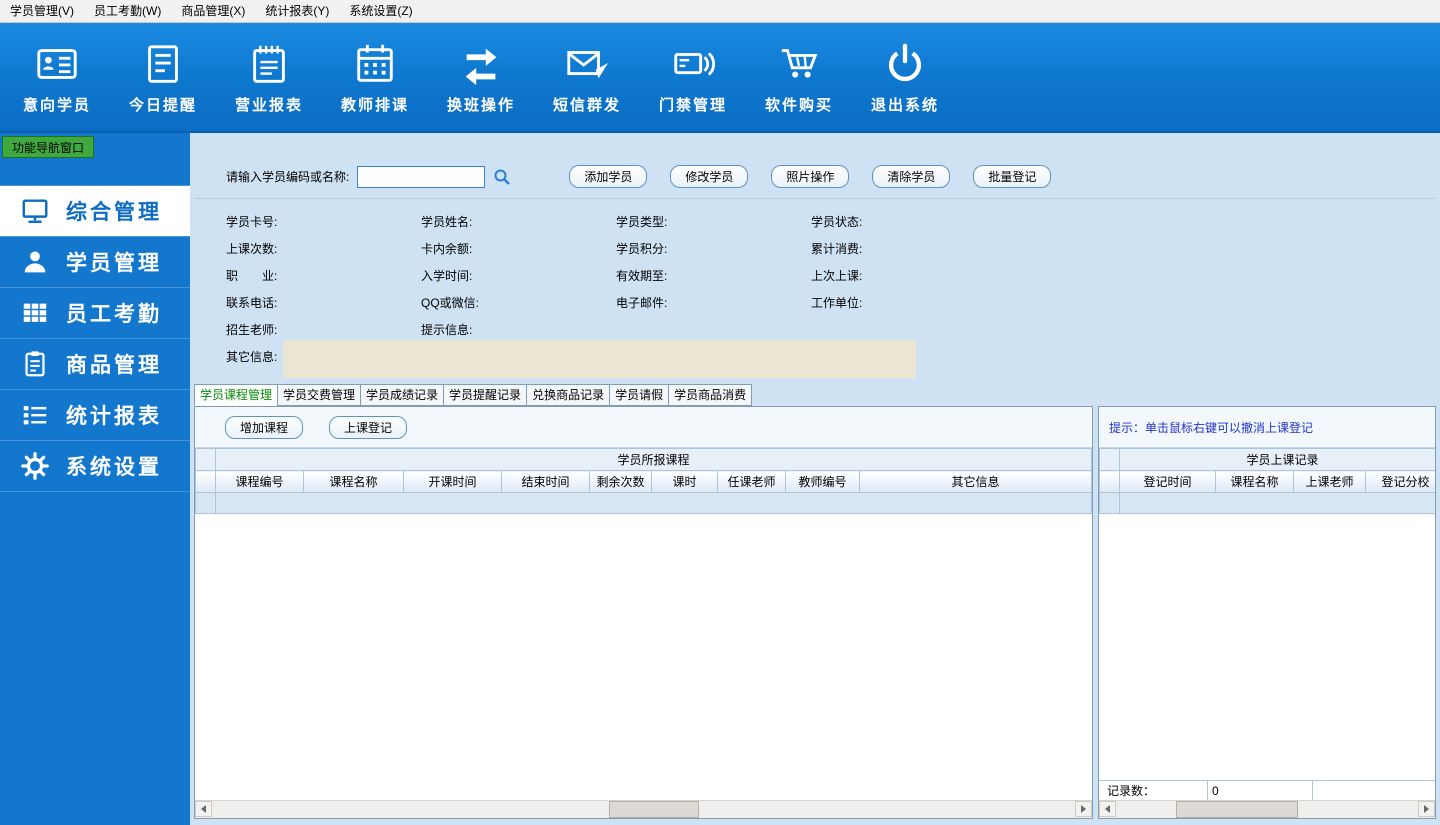 Image resolution: width=1440 pixels, height=825 pixels. I want to click on field-label-name: 学员姓名:, so click(447, 222).